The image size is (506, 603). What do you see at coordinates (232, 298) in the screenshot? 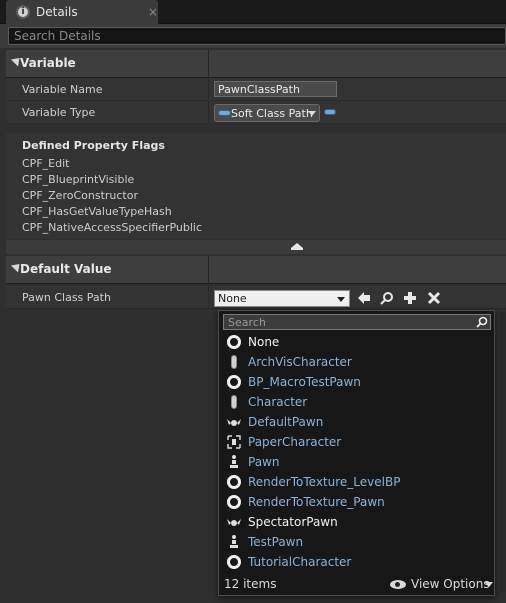
I see `pawn-class-path-value: None` at bounding box center [232, 298].